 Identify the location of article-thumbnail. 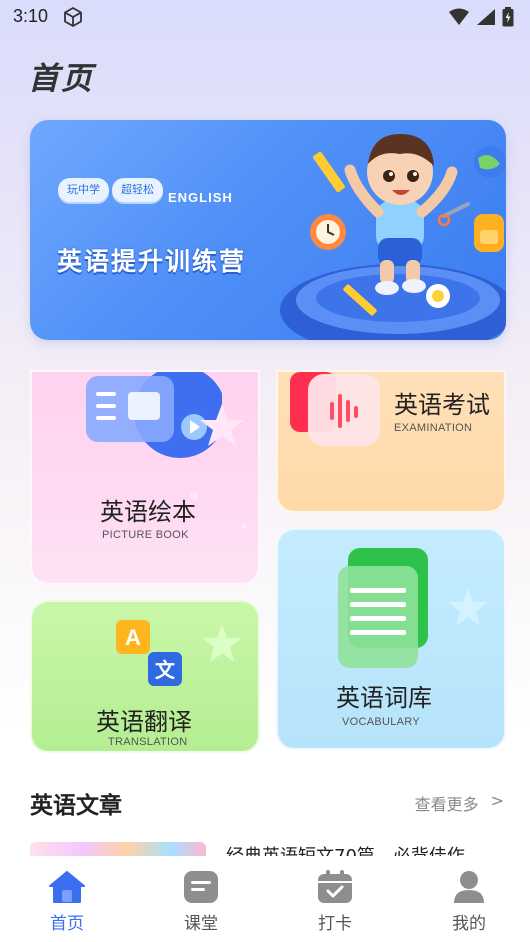
(118, 849).